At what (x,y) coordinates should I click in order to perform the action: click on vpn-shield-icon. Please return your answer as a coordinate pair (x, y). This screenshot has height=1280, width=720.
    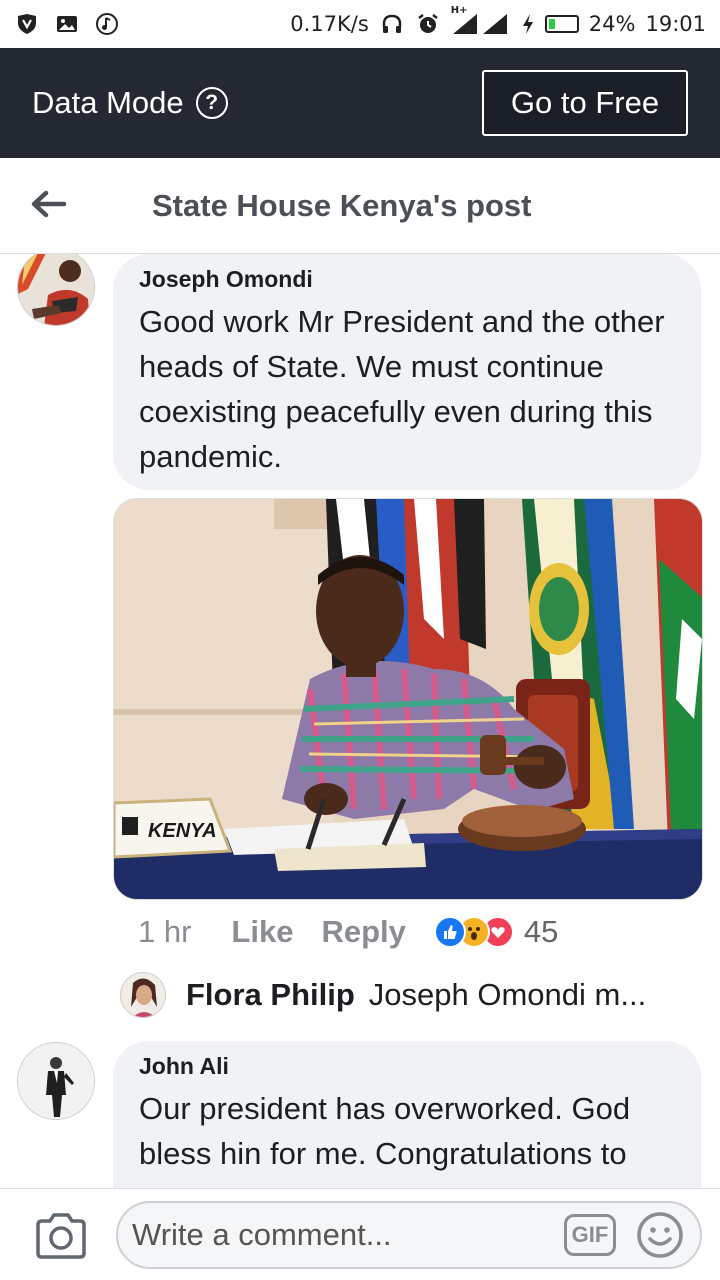
    Looking at the image, I should click on (27, 24).